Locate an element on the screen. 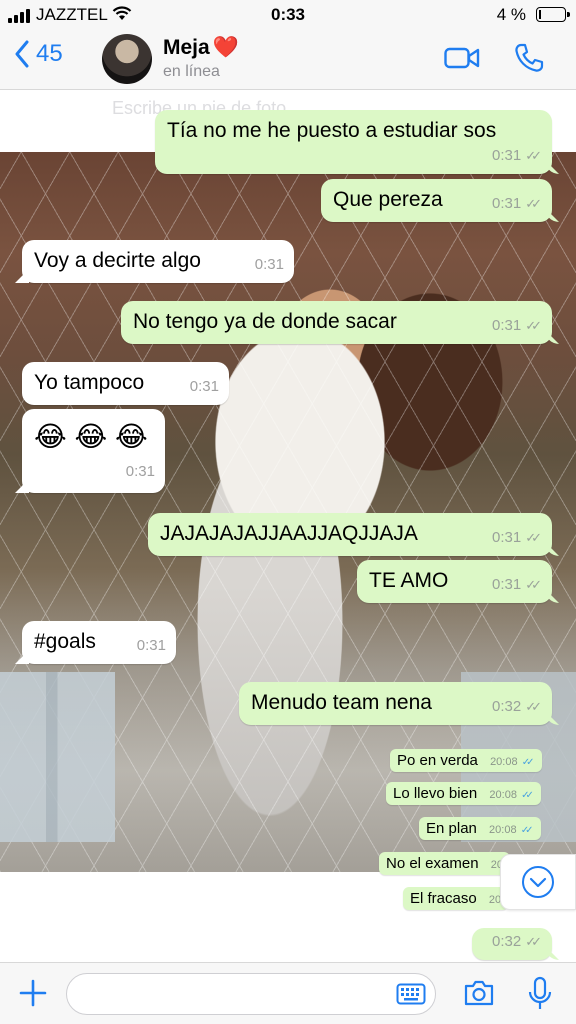 The width and height of the screenshot is (576, 1024). chevron-down-icon is located at coordinates (538, 882).